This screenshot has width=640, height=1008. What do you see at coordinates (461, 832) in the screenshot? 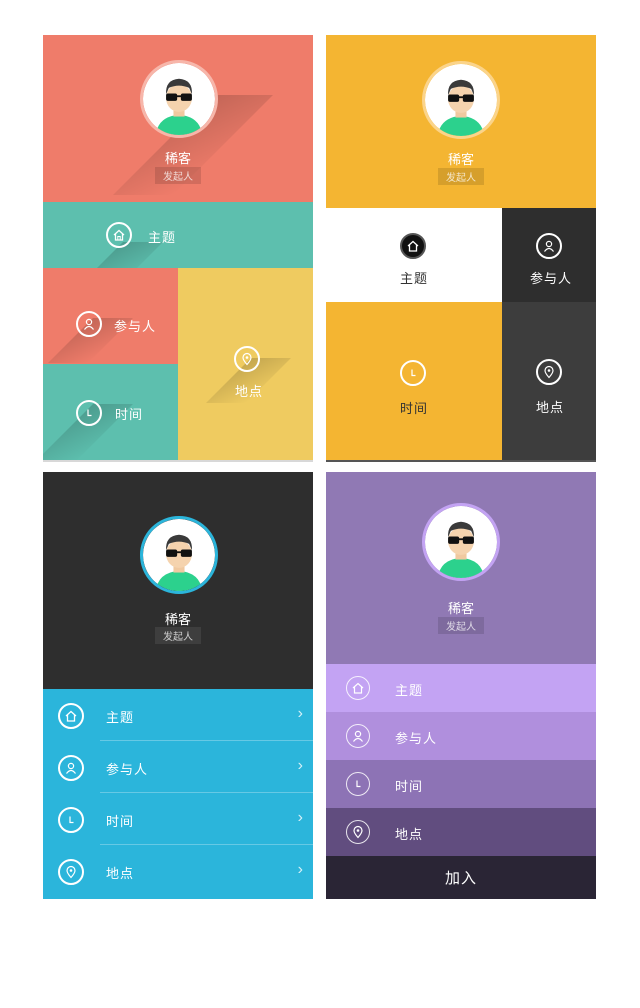
I see `list-item-location: 地点` at bounding box center [461, 832].